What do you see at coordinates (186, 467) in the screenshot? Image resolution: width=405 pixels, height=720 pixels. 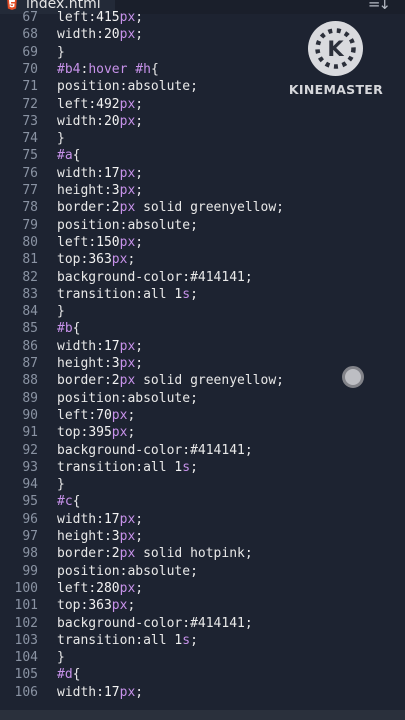 I see `code-token-unit: s` at bounding box center [186, 467].